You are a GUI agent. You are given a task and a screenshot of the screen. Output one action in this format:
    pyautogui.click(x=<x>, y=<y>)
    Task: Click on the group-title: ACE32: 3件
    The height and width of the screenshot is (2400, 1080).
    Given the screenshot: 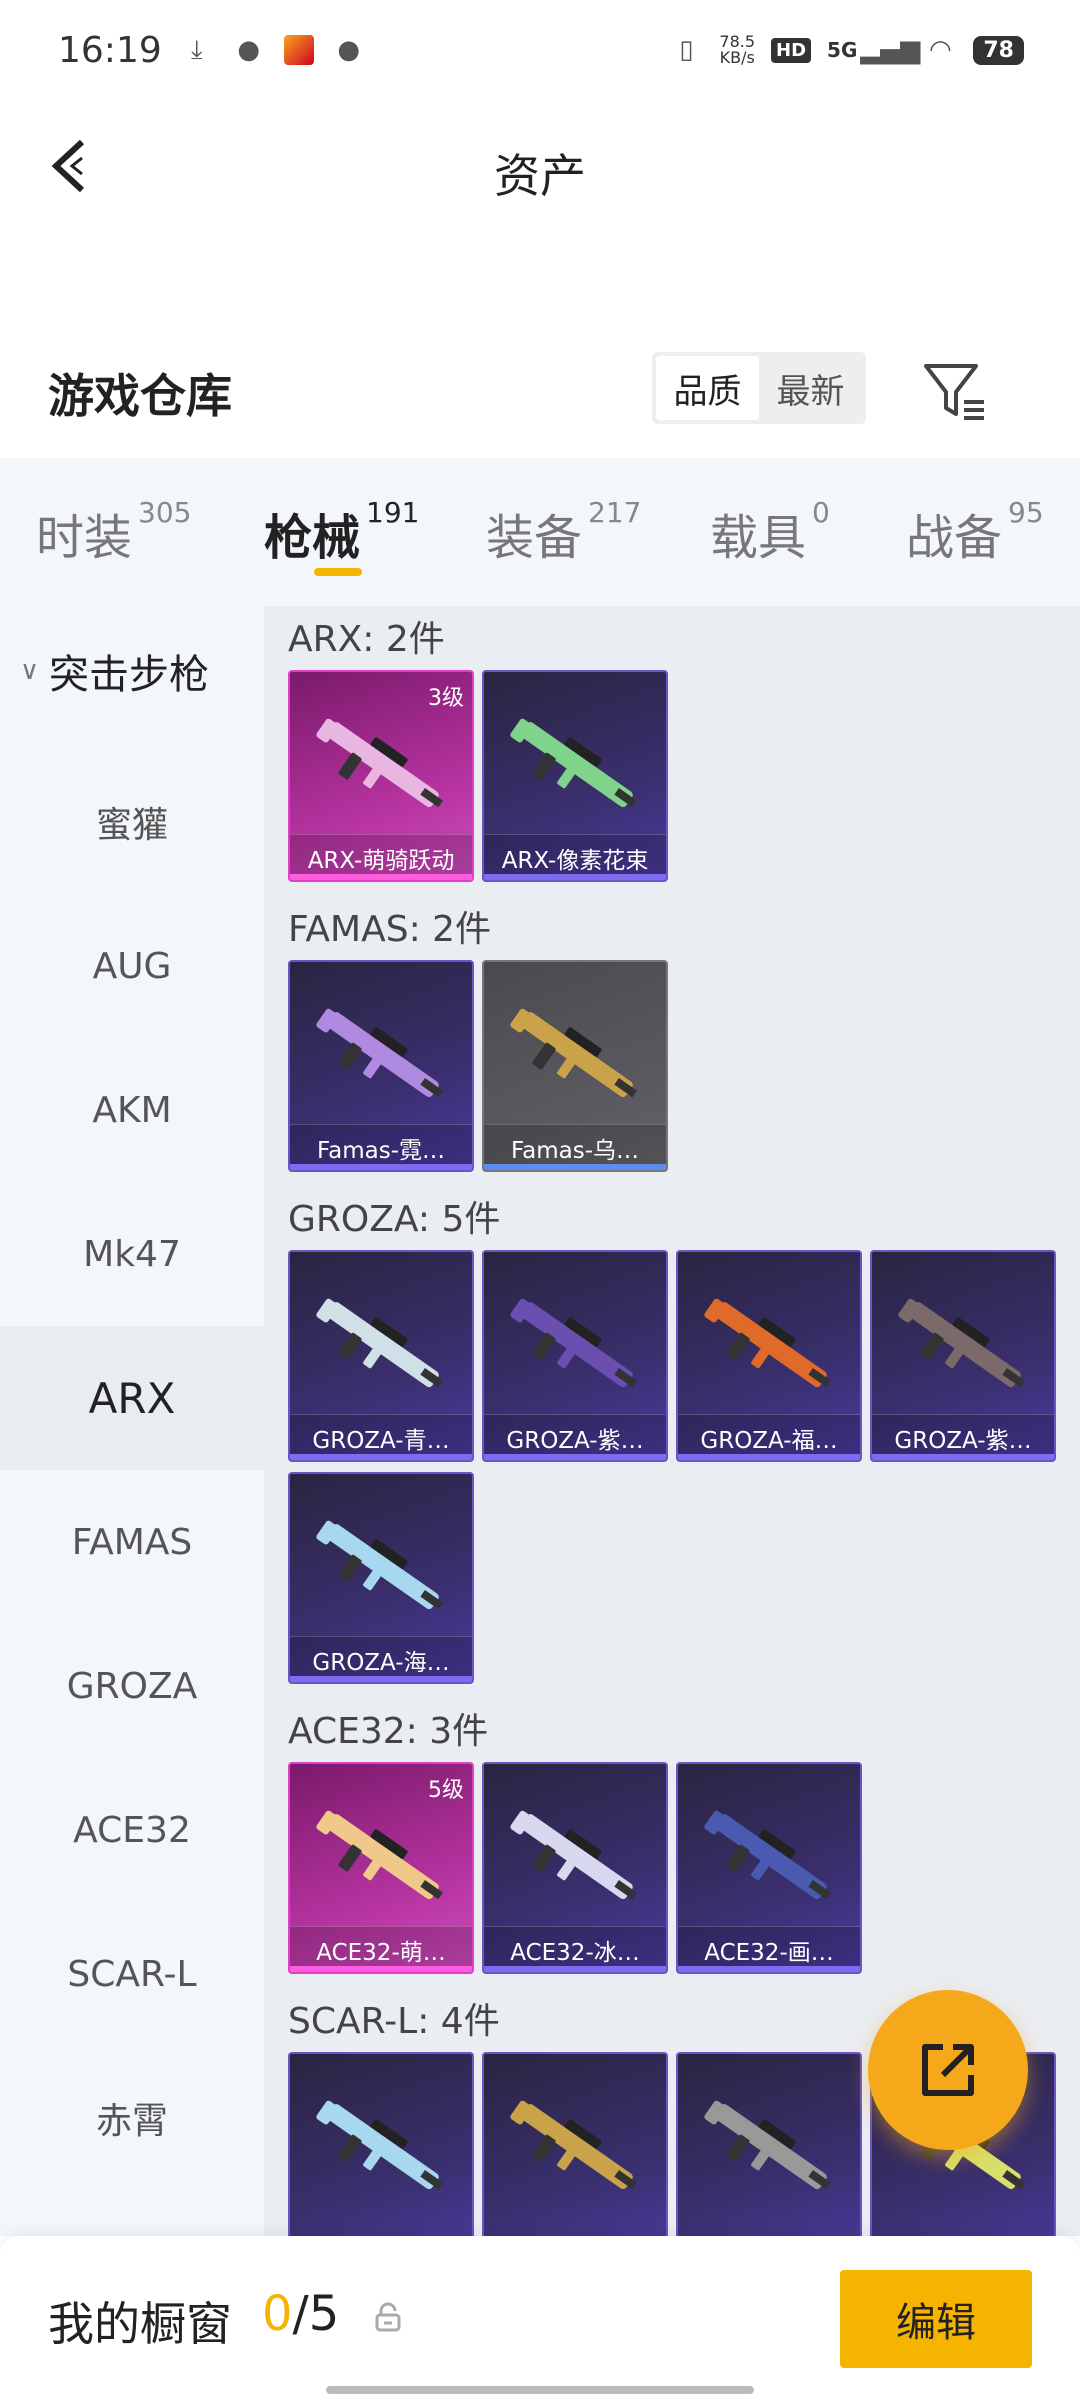 What is the action you would take?
    pyautogui.click(x=388, y=1731)
    